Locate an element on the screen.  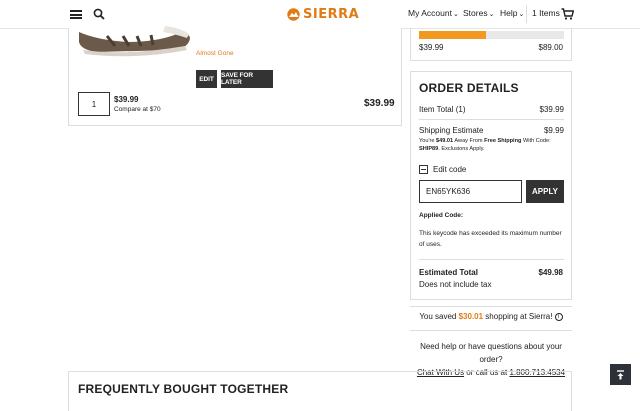
edit-code-label: Edit code is located at coordinates (450, 169).